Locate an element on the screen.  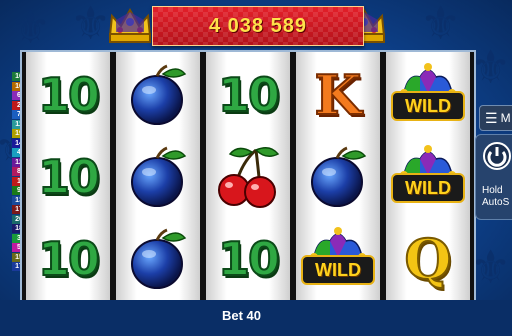
cherries-icon is located at coordinates (248, 177).